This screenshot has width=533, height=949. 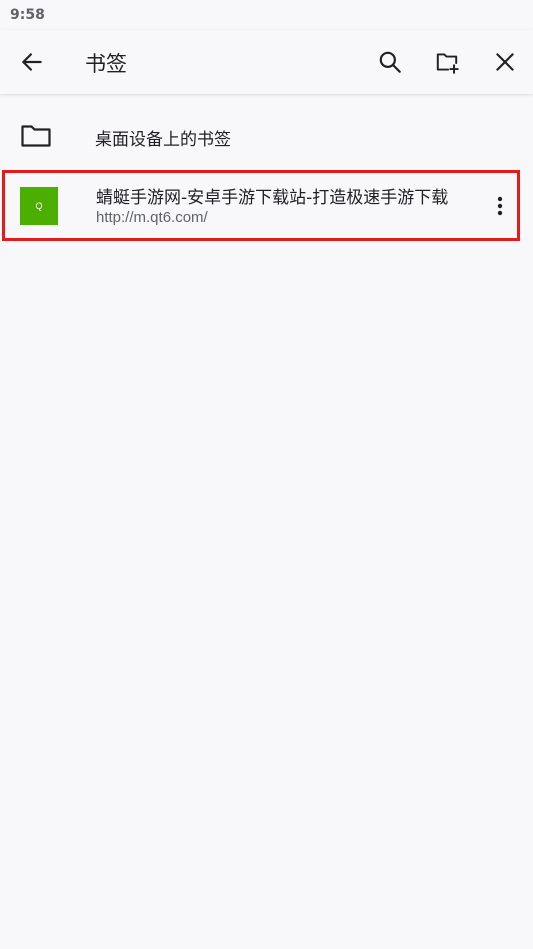 I want to click on close-icon, so click(x=505, y=62).